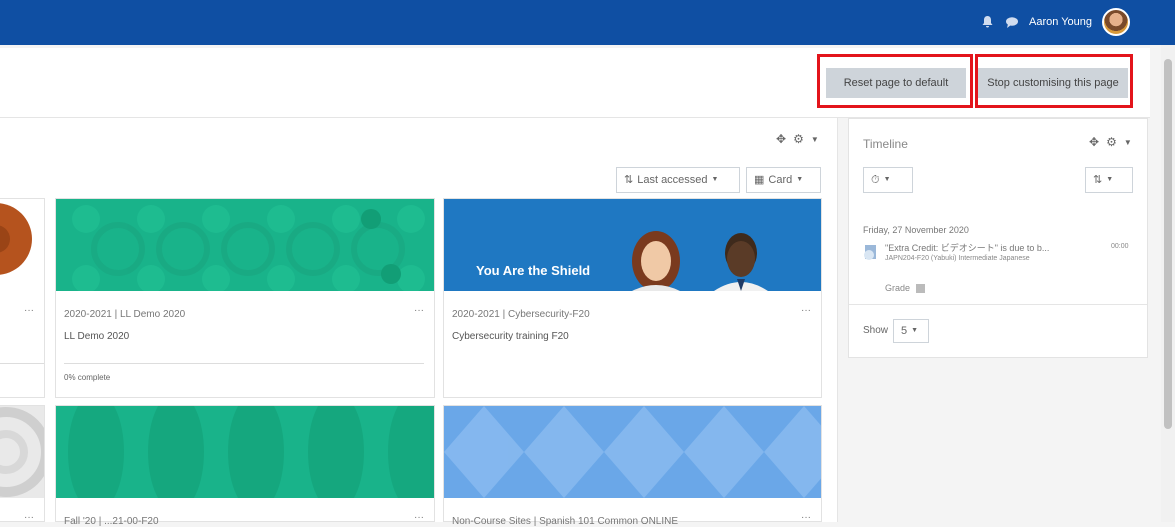 The image size is (1175, 527). I want to click on grade-label: Grade, so click(898, 288).